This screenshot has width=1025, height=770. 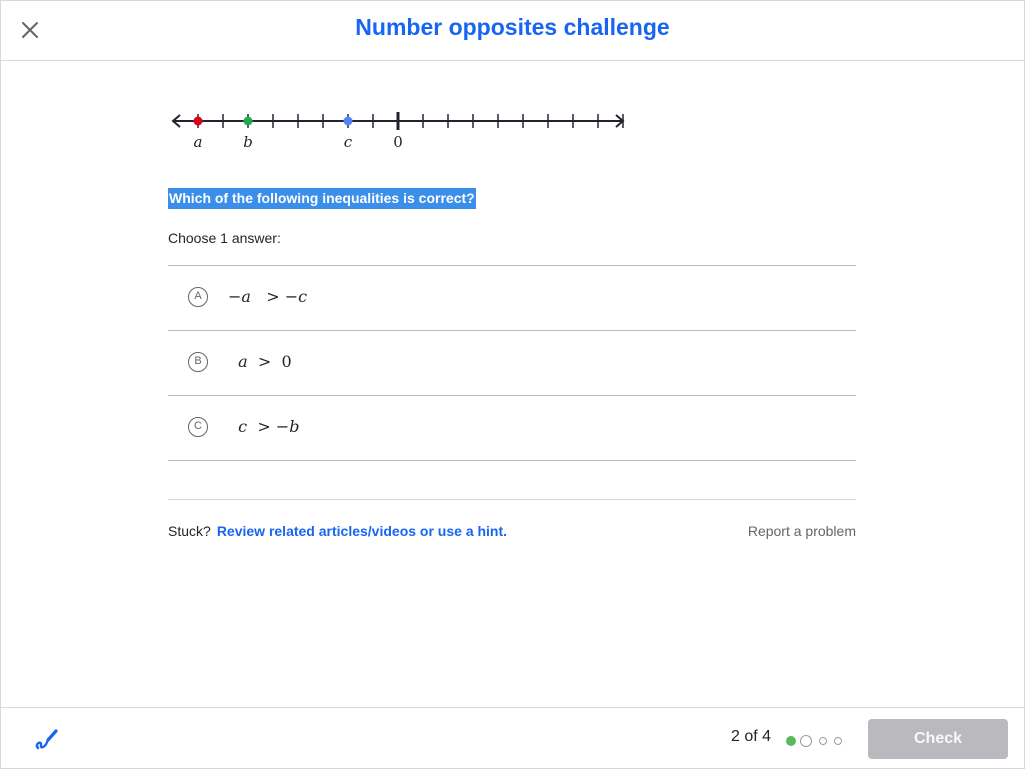 What do you see at coordinates (398, 142) in the screenshot?
I see `label-zero: 0` at bounding box center [398, 142].